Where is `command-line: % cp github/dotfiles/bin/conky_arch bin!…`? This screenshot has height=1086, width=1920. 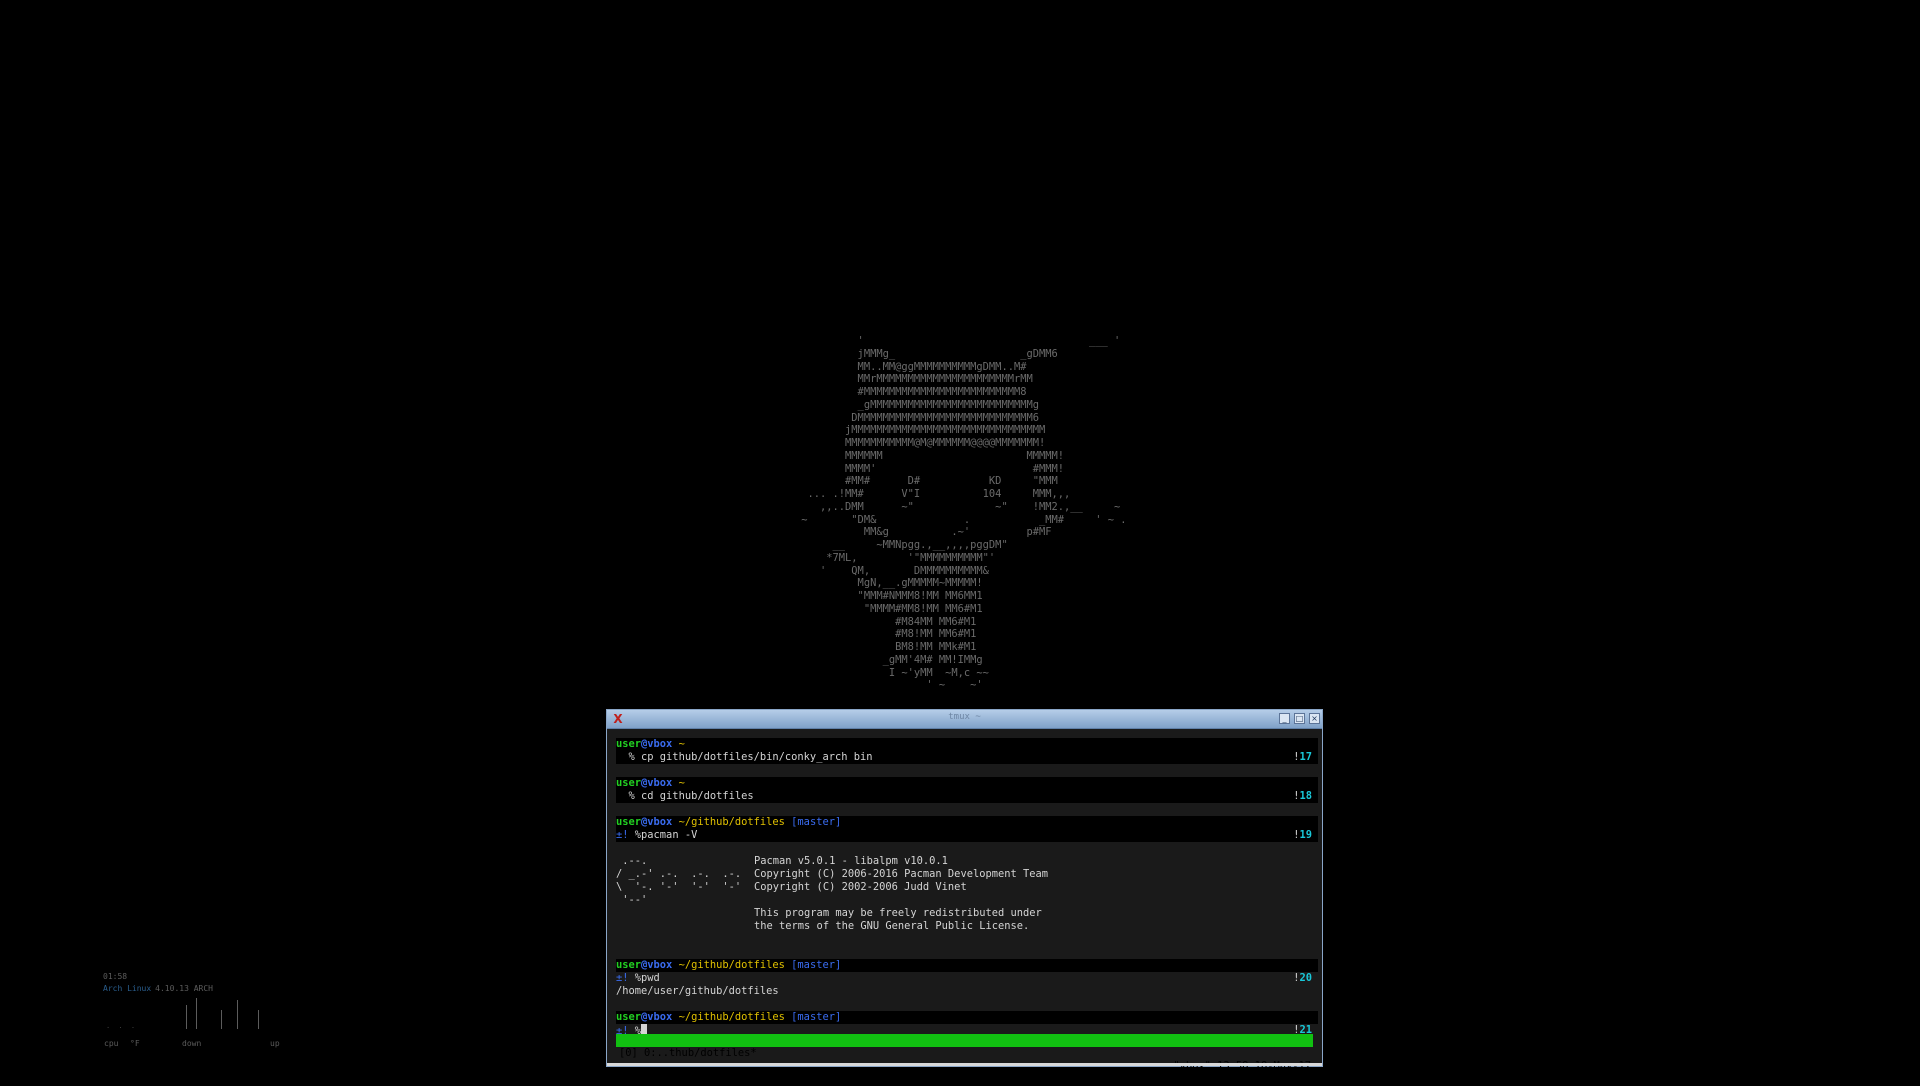 command-line: % cp github/dotfiles/bin/conky_arch bin!… is located at coordinates (967, 757).